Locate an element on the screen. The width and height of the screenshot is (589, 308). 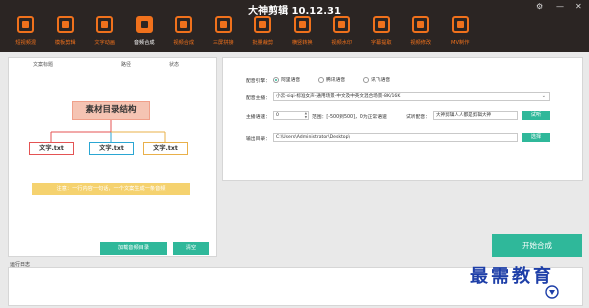
nav-label: 三屏拼接 is located at coordinates (223, 43).